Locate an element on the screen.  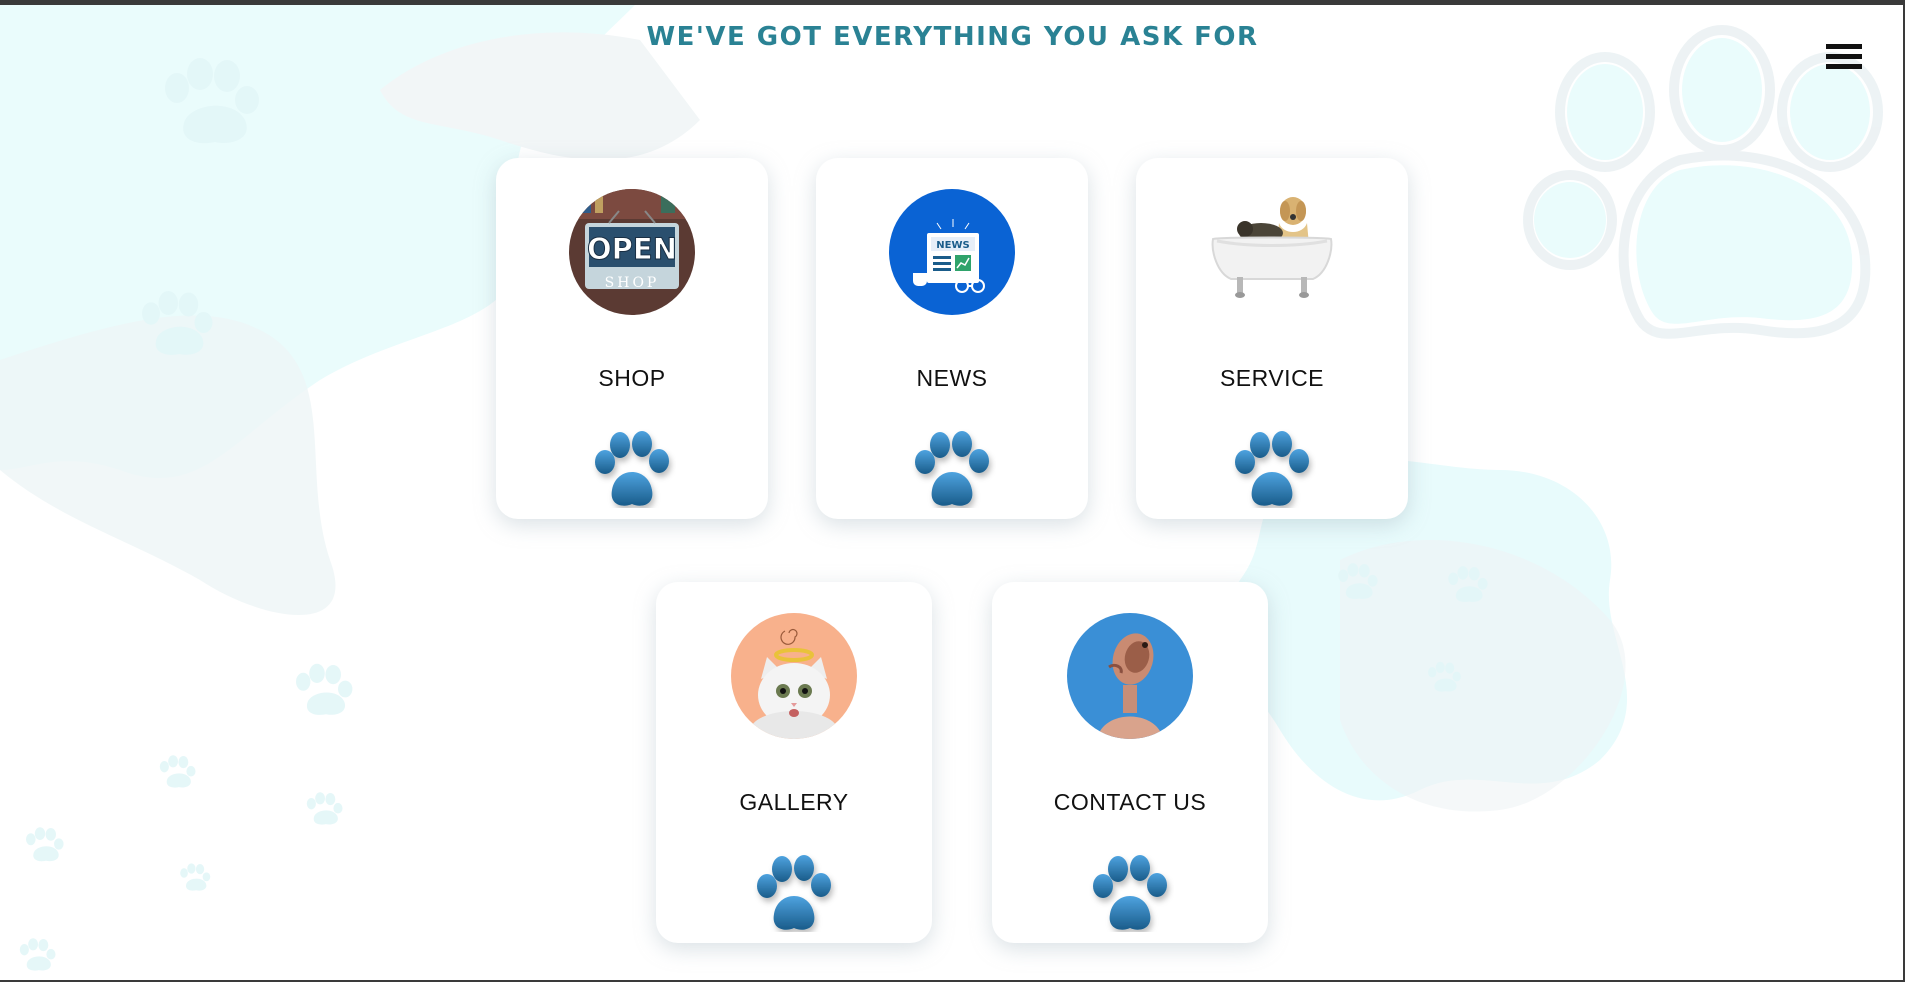
svg-text: OPEN is located at coordinates (632, 249).